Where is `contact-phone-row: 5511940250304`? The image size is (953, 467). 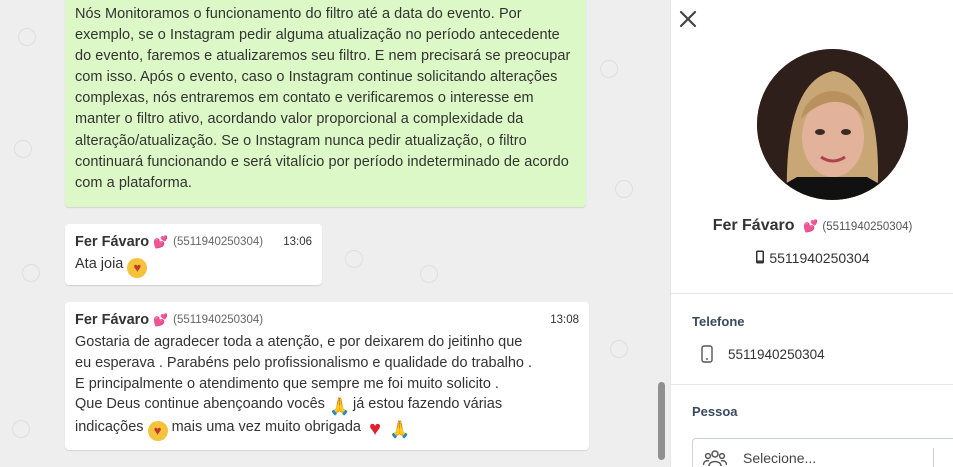
contact-phone-row: 5511940250304 is located at coordinates (812, 258).